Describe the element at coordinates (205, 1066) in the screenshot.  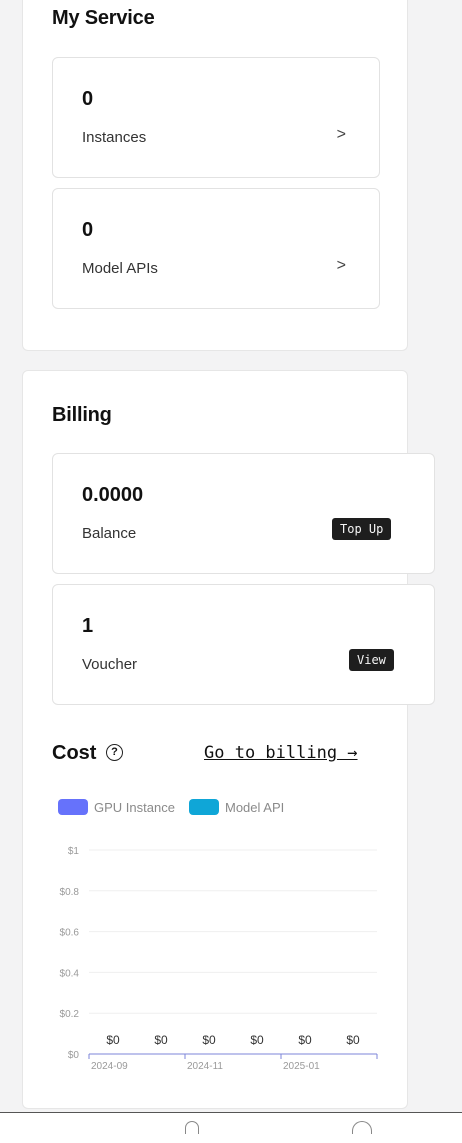
I see `x-tick-label: 2024-11` at that location.